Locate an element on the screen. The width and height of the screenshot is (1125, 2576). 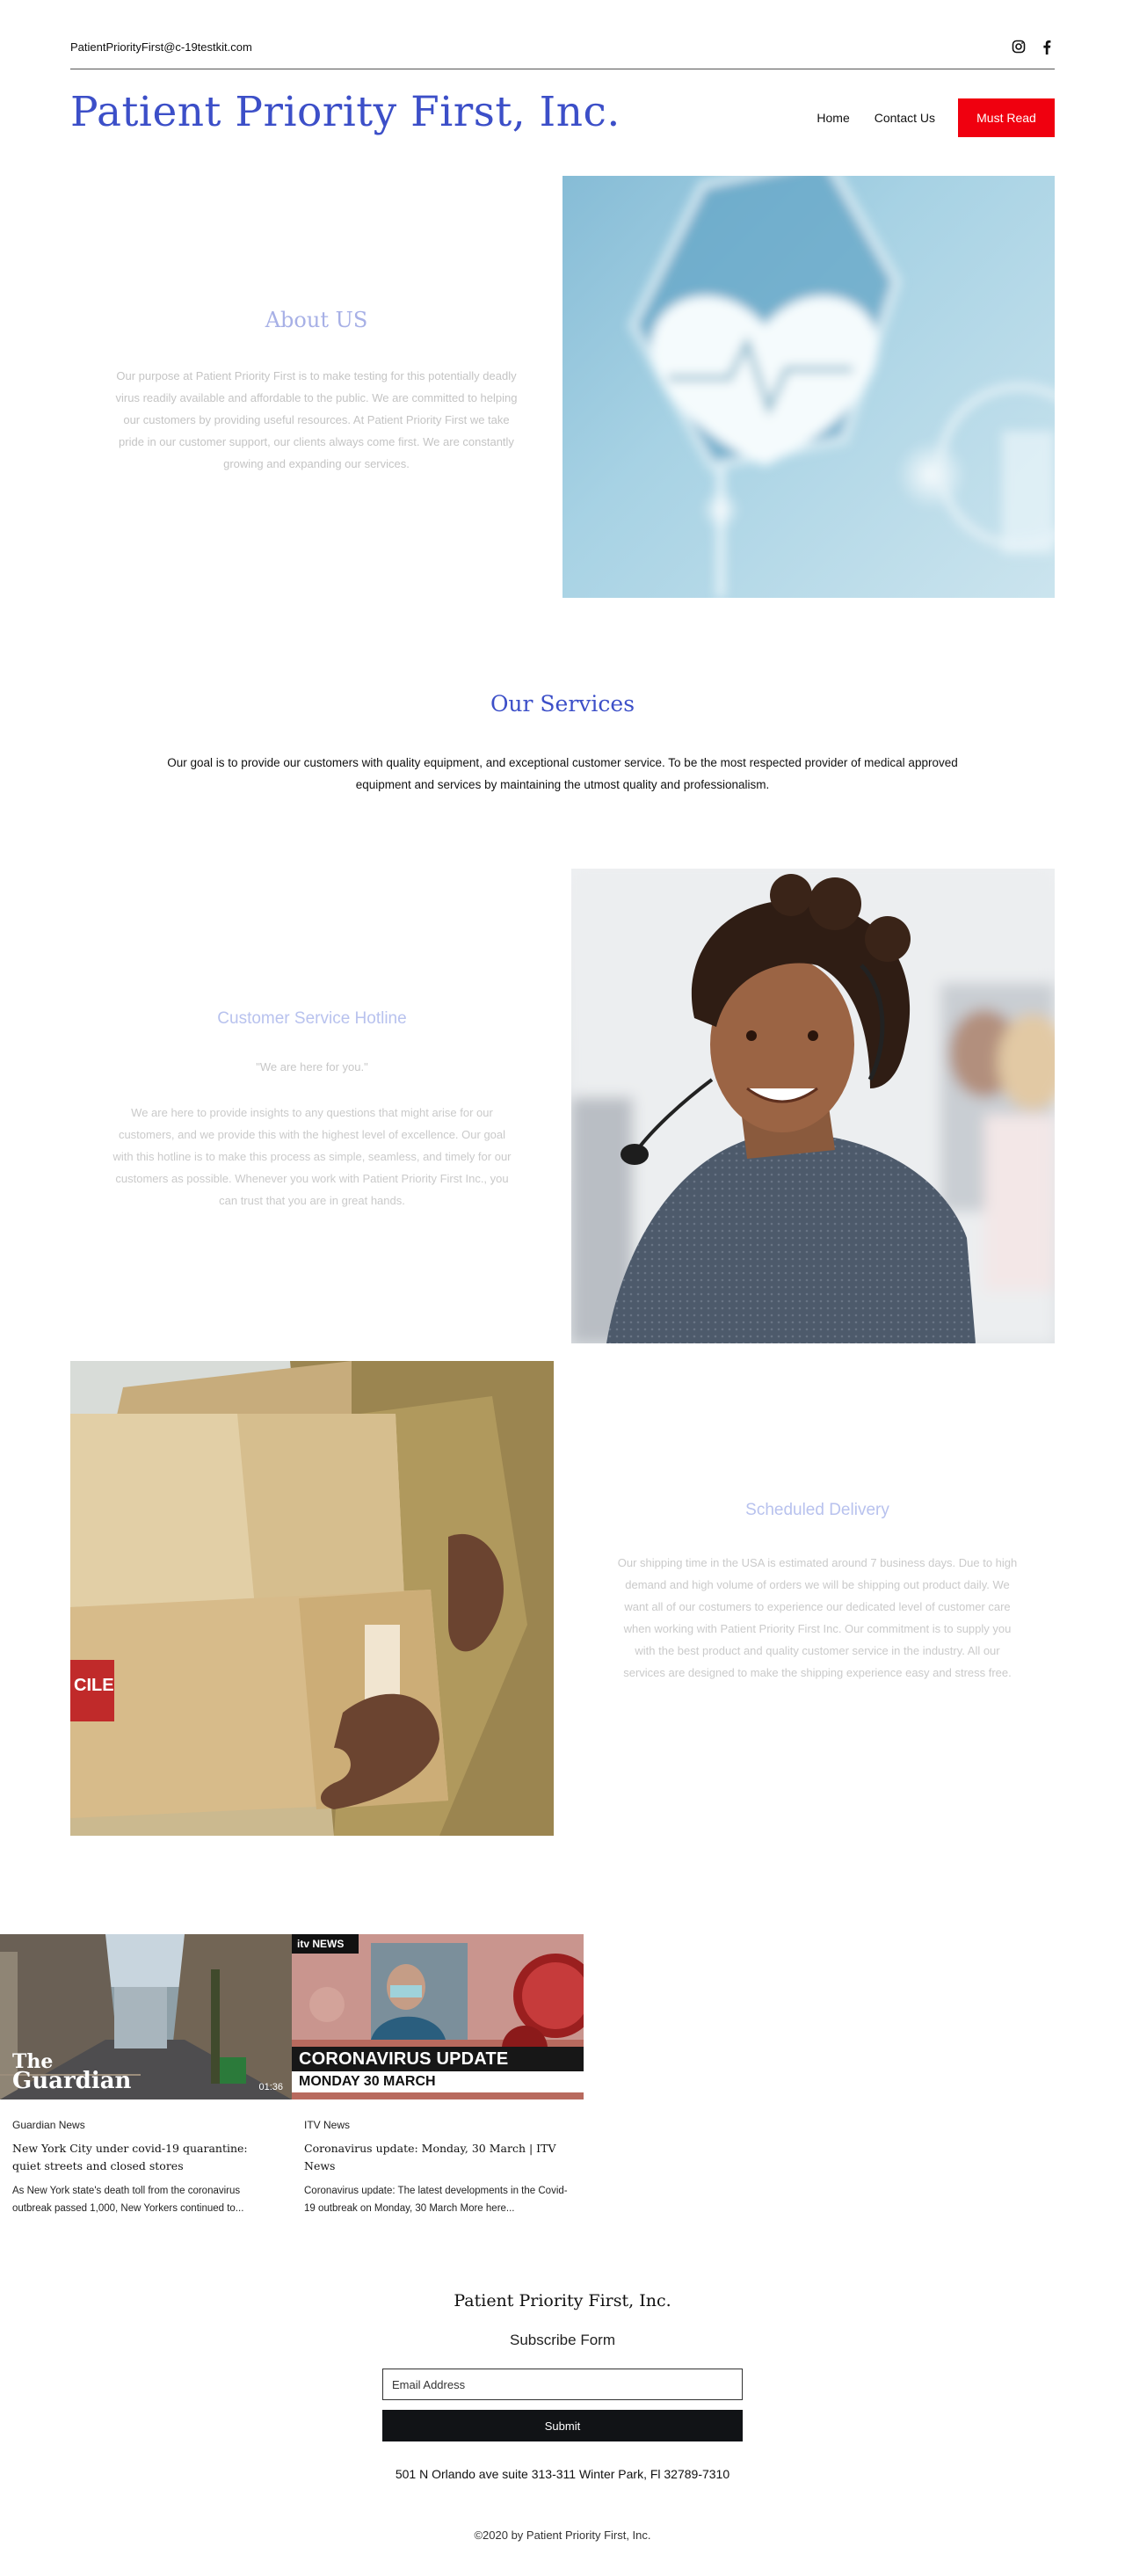
copyright: ©2020 by Patient Priority First, Inc. is located at coordinates (562, 2535).